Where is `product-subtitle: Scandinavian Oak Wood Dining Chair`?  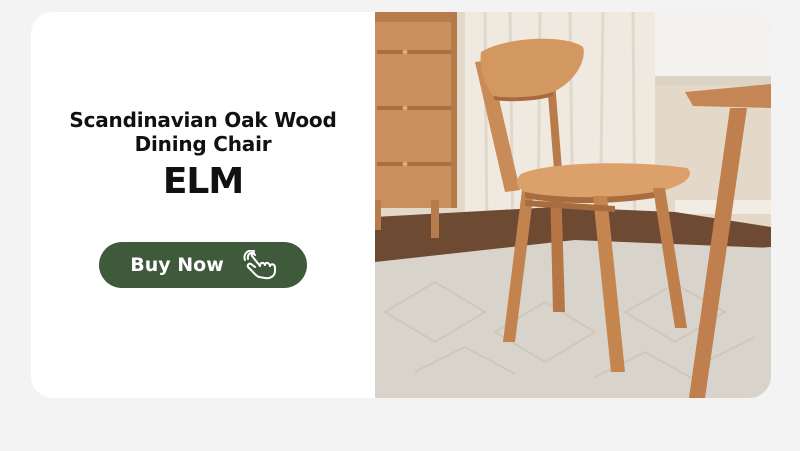 product-subtitle: Scandinavian Oak Wood Dining Chair is located at coordinates (203, 132).